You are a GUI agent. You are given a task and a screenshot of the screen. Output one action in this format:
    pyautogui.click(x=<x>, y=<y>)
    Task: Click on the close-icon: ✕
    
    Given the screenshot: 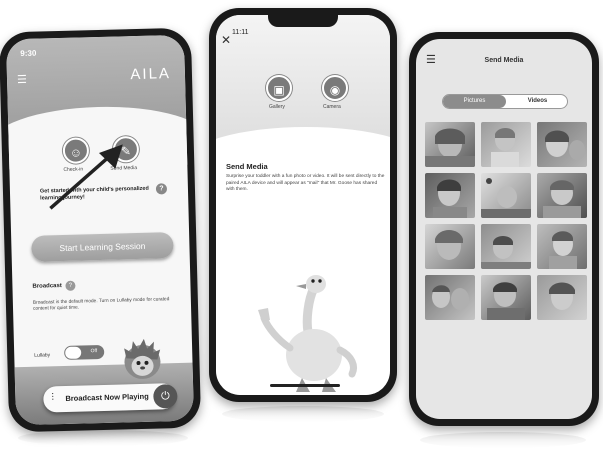 What is the action you would take?
    pyautogui.click(x=226, y=40)
    